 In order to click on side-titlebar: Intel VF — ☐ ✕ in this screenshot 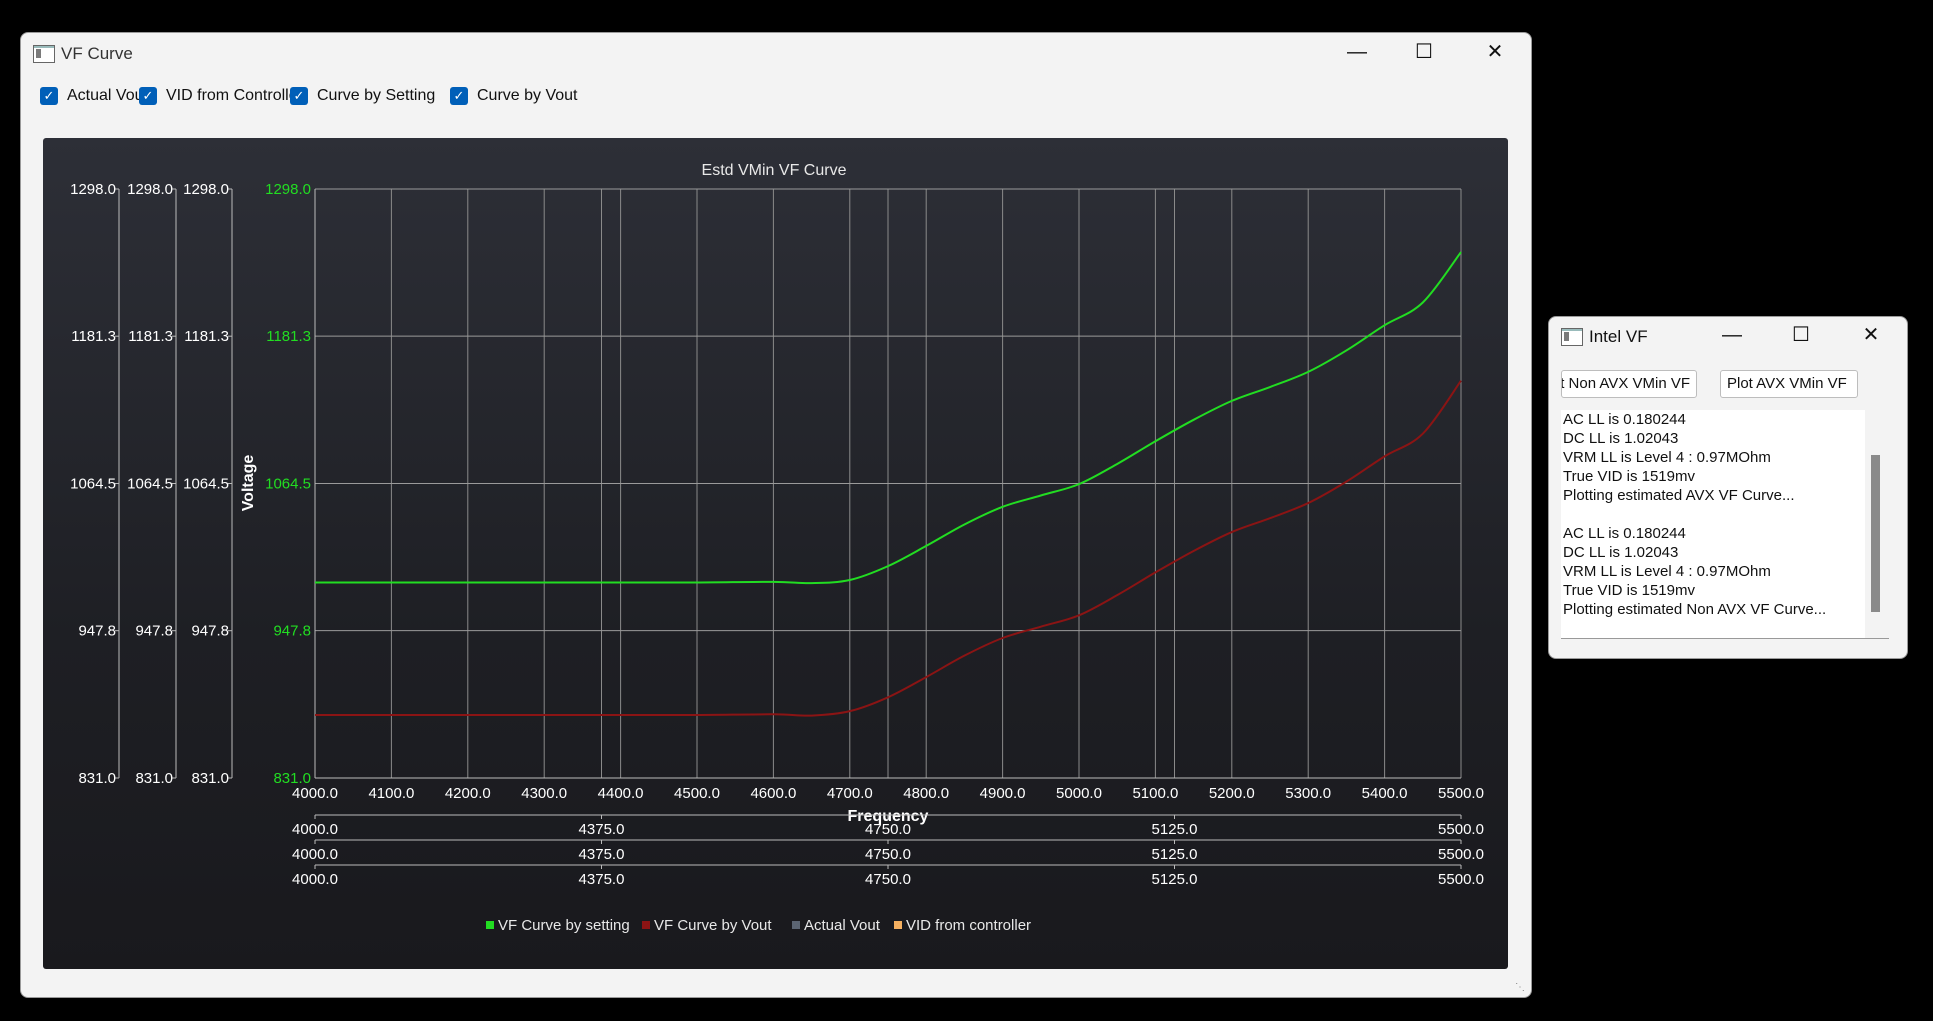, I will do `click(1728, 339)`.